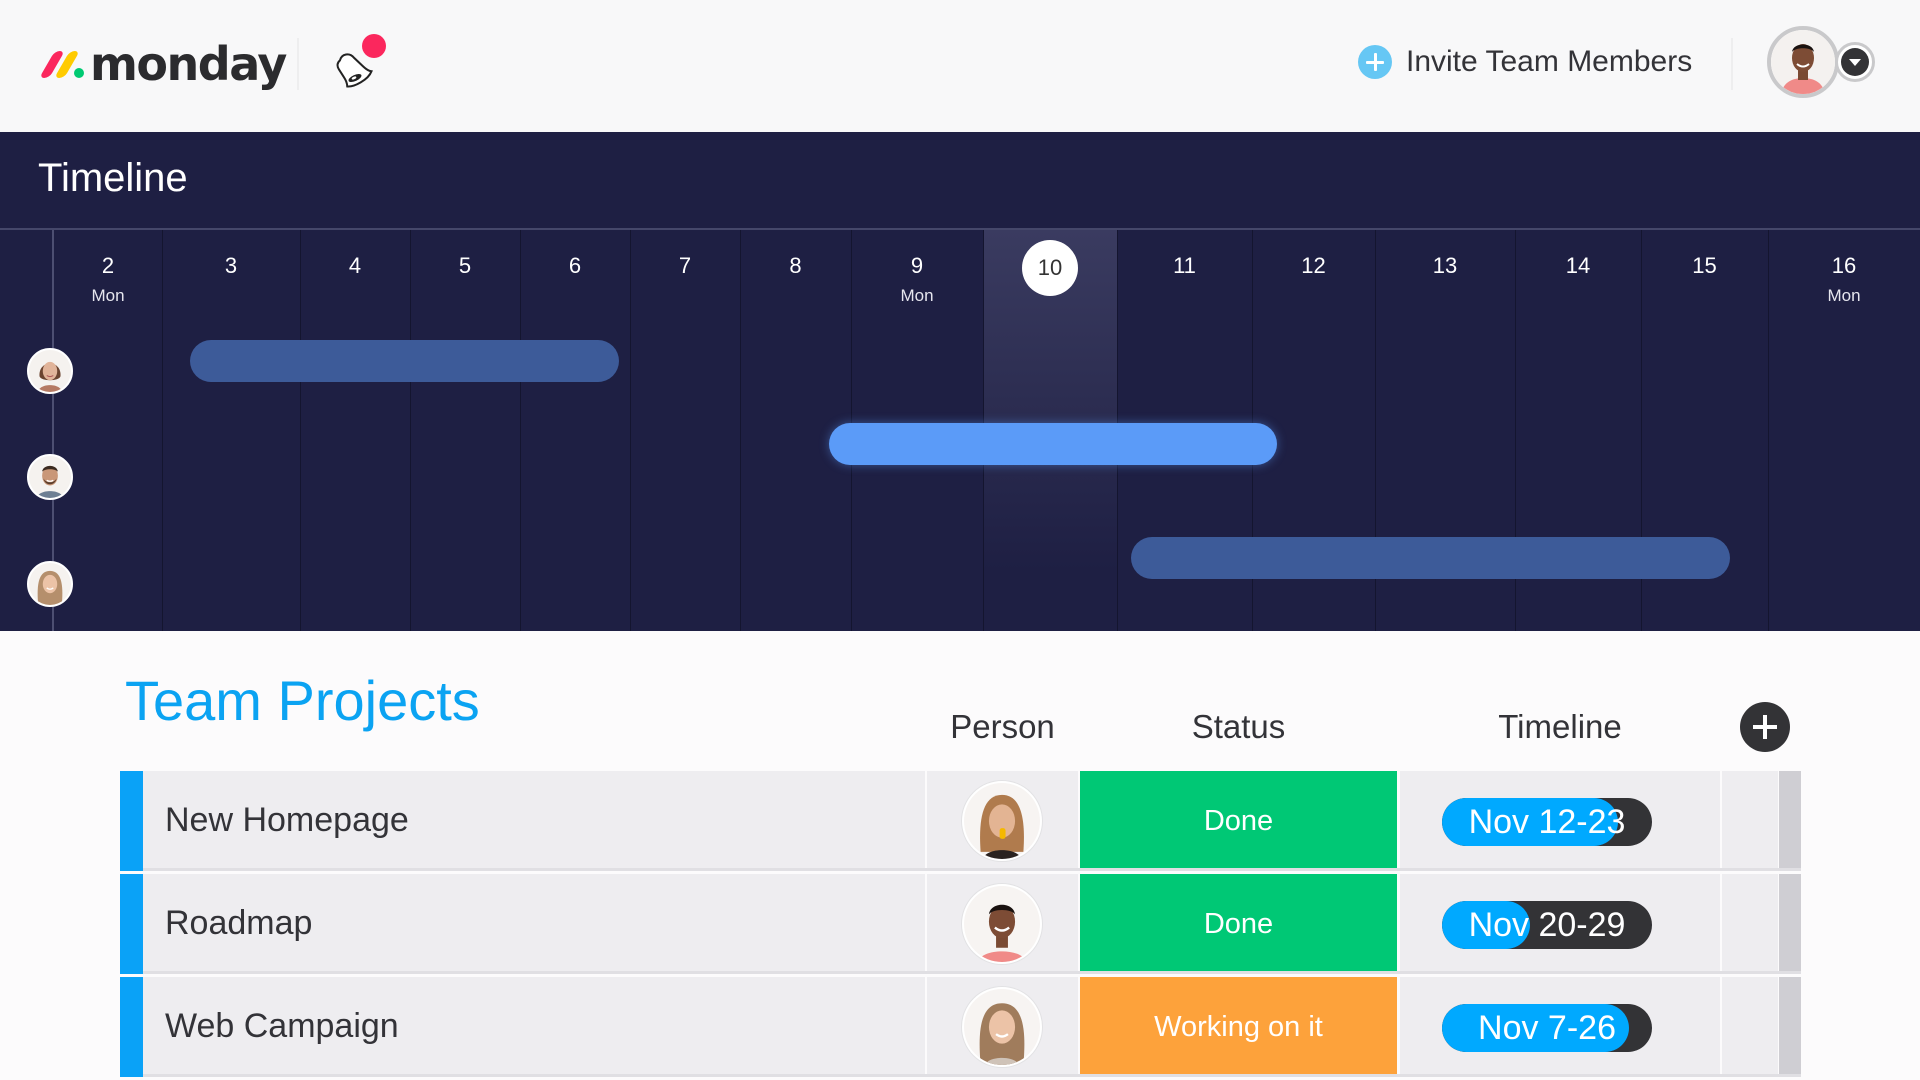  I want to click on timeline-pill: Nov 7-26, so click(1547, 1028).